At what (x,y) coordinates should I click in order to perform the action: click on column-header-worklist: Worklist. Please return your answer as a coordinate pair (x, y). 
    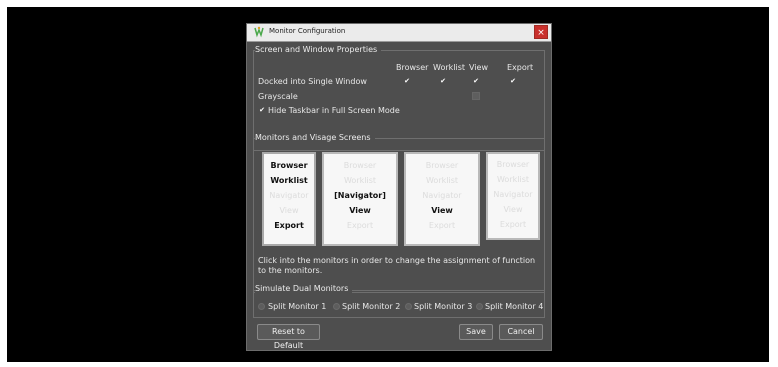
    Looking at the image, I should click on (449, 67).